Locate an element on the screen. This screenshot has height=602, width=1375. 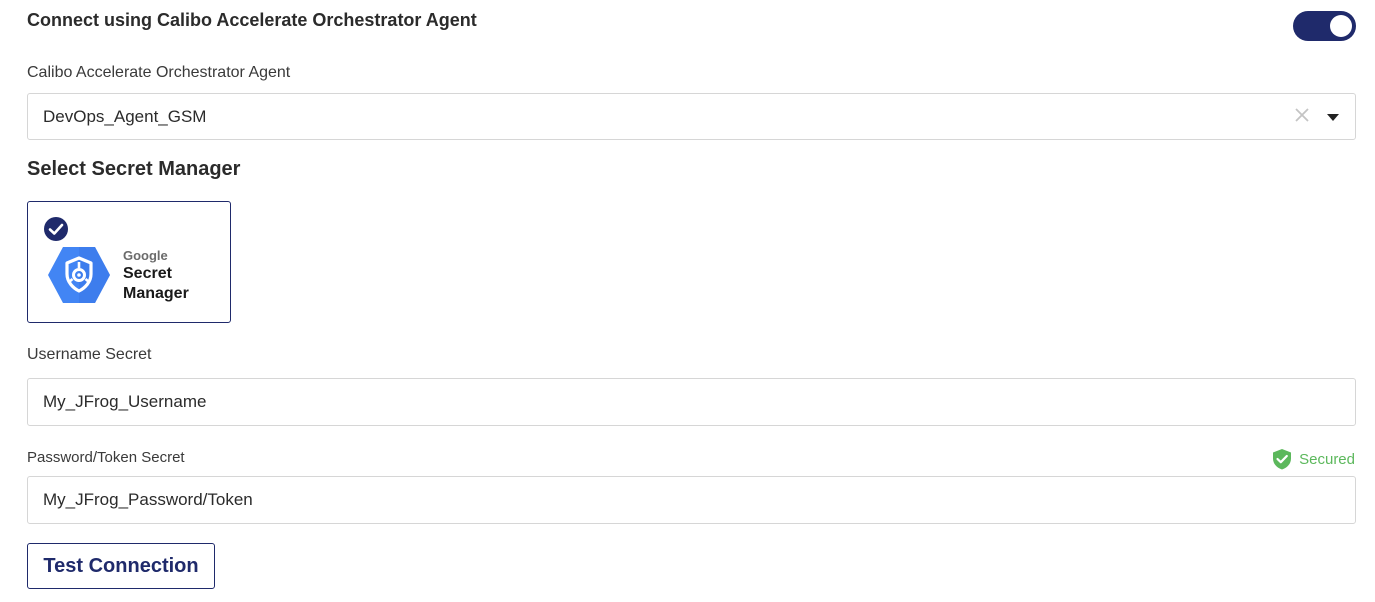
caret-down-icon is located at coordinates (1333, 117).